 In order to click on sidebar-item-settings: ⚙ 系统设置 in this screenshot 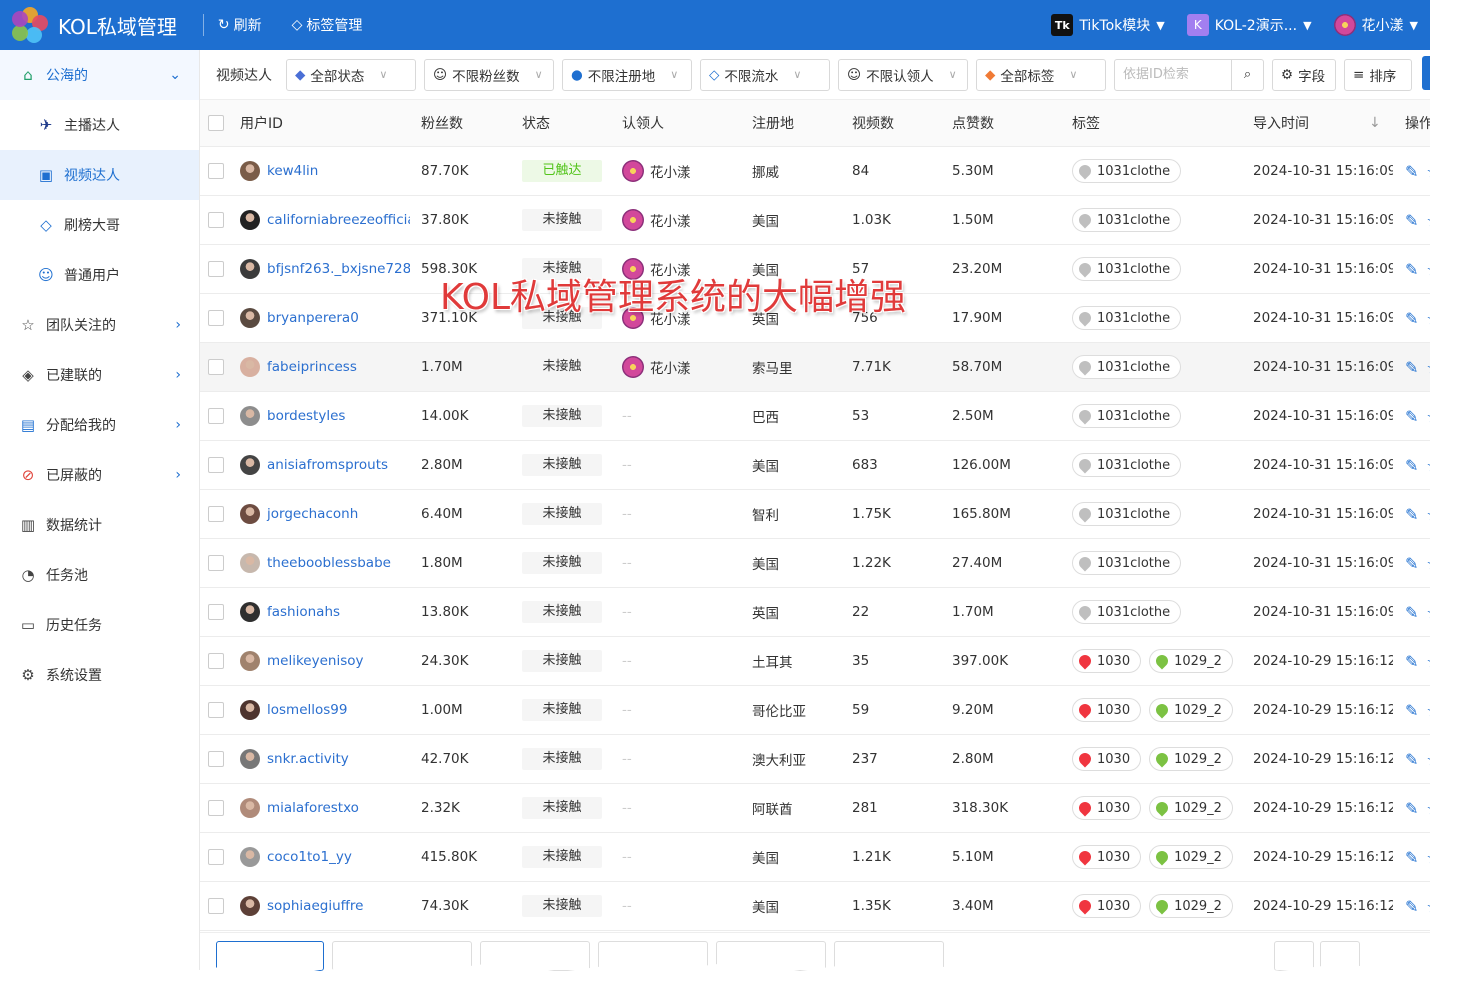, I will do `click(99, 675)`.